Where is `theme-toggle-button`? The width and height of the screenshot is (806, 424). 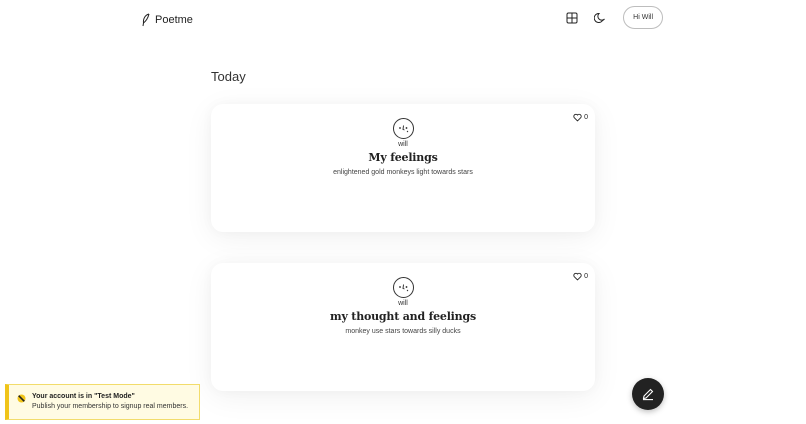 theme-toggle-button is located at coordinates (600, 18).